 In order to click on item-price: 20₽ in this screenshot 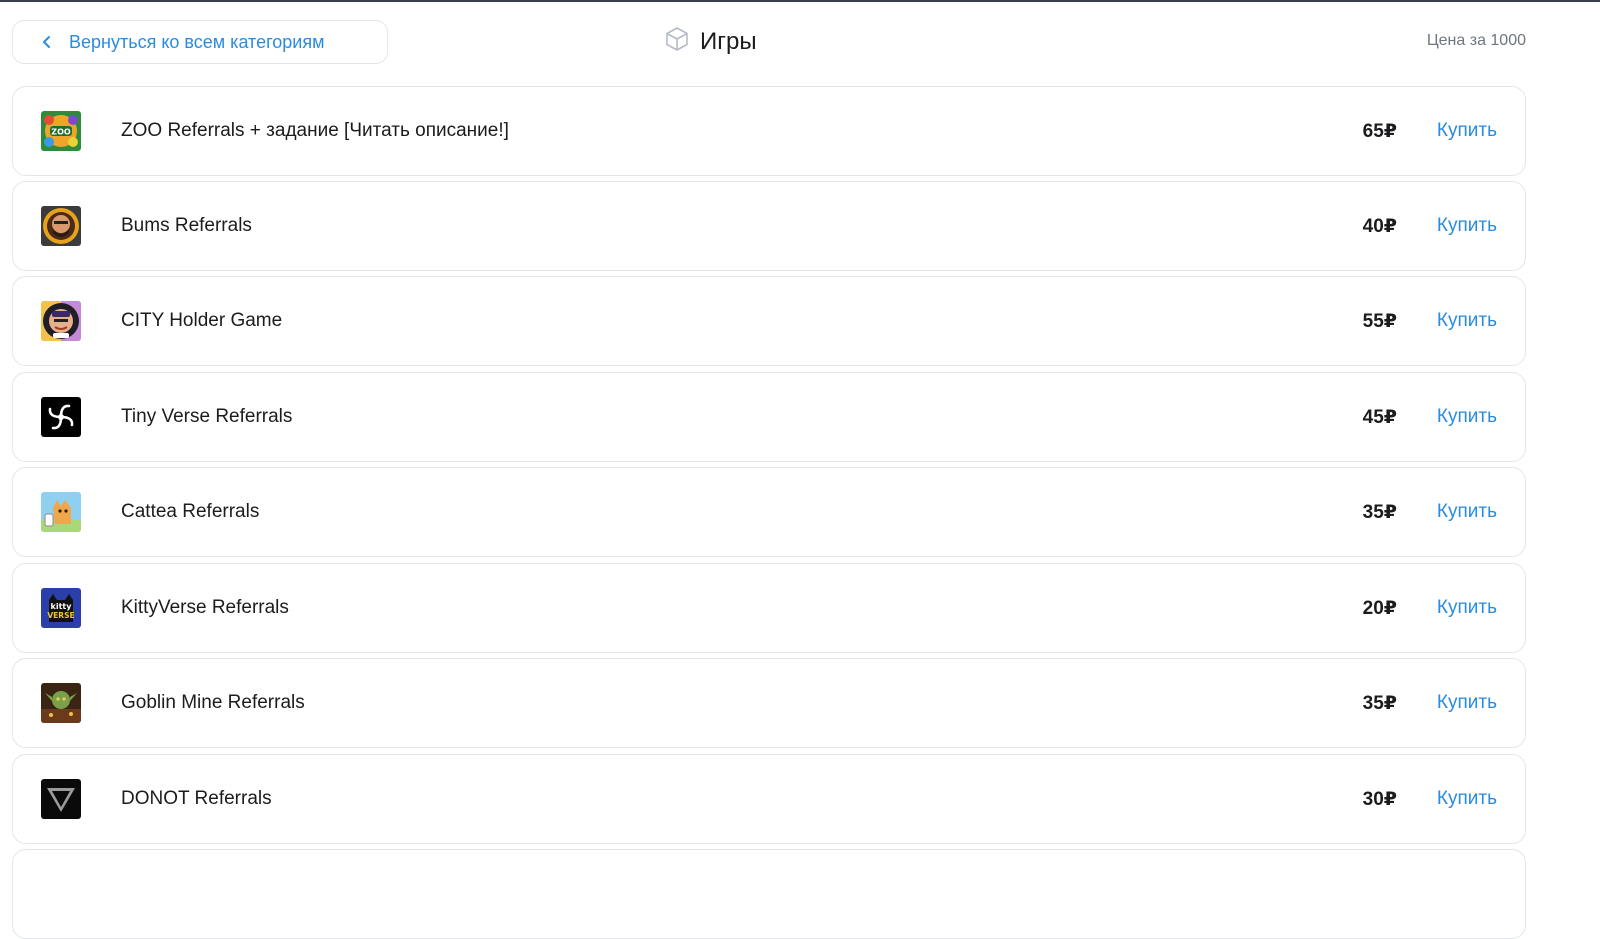, I will do `click(1379, 608)`.